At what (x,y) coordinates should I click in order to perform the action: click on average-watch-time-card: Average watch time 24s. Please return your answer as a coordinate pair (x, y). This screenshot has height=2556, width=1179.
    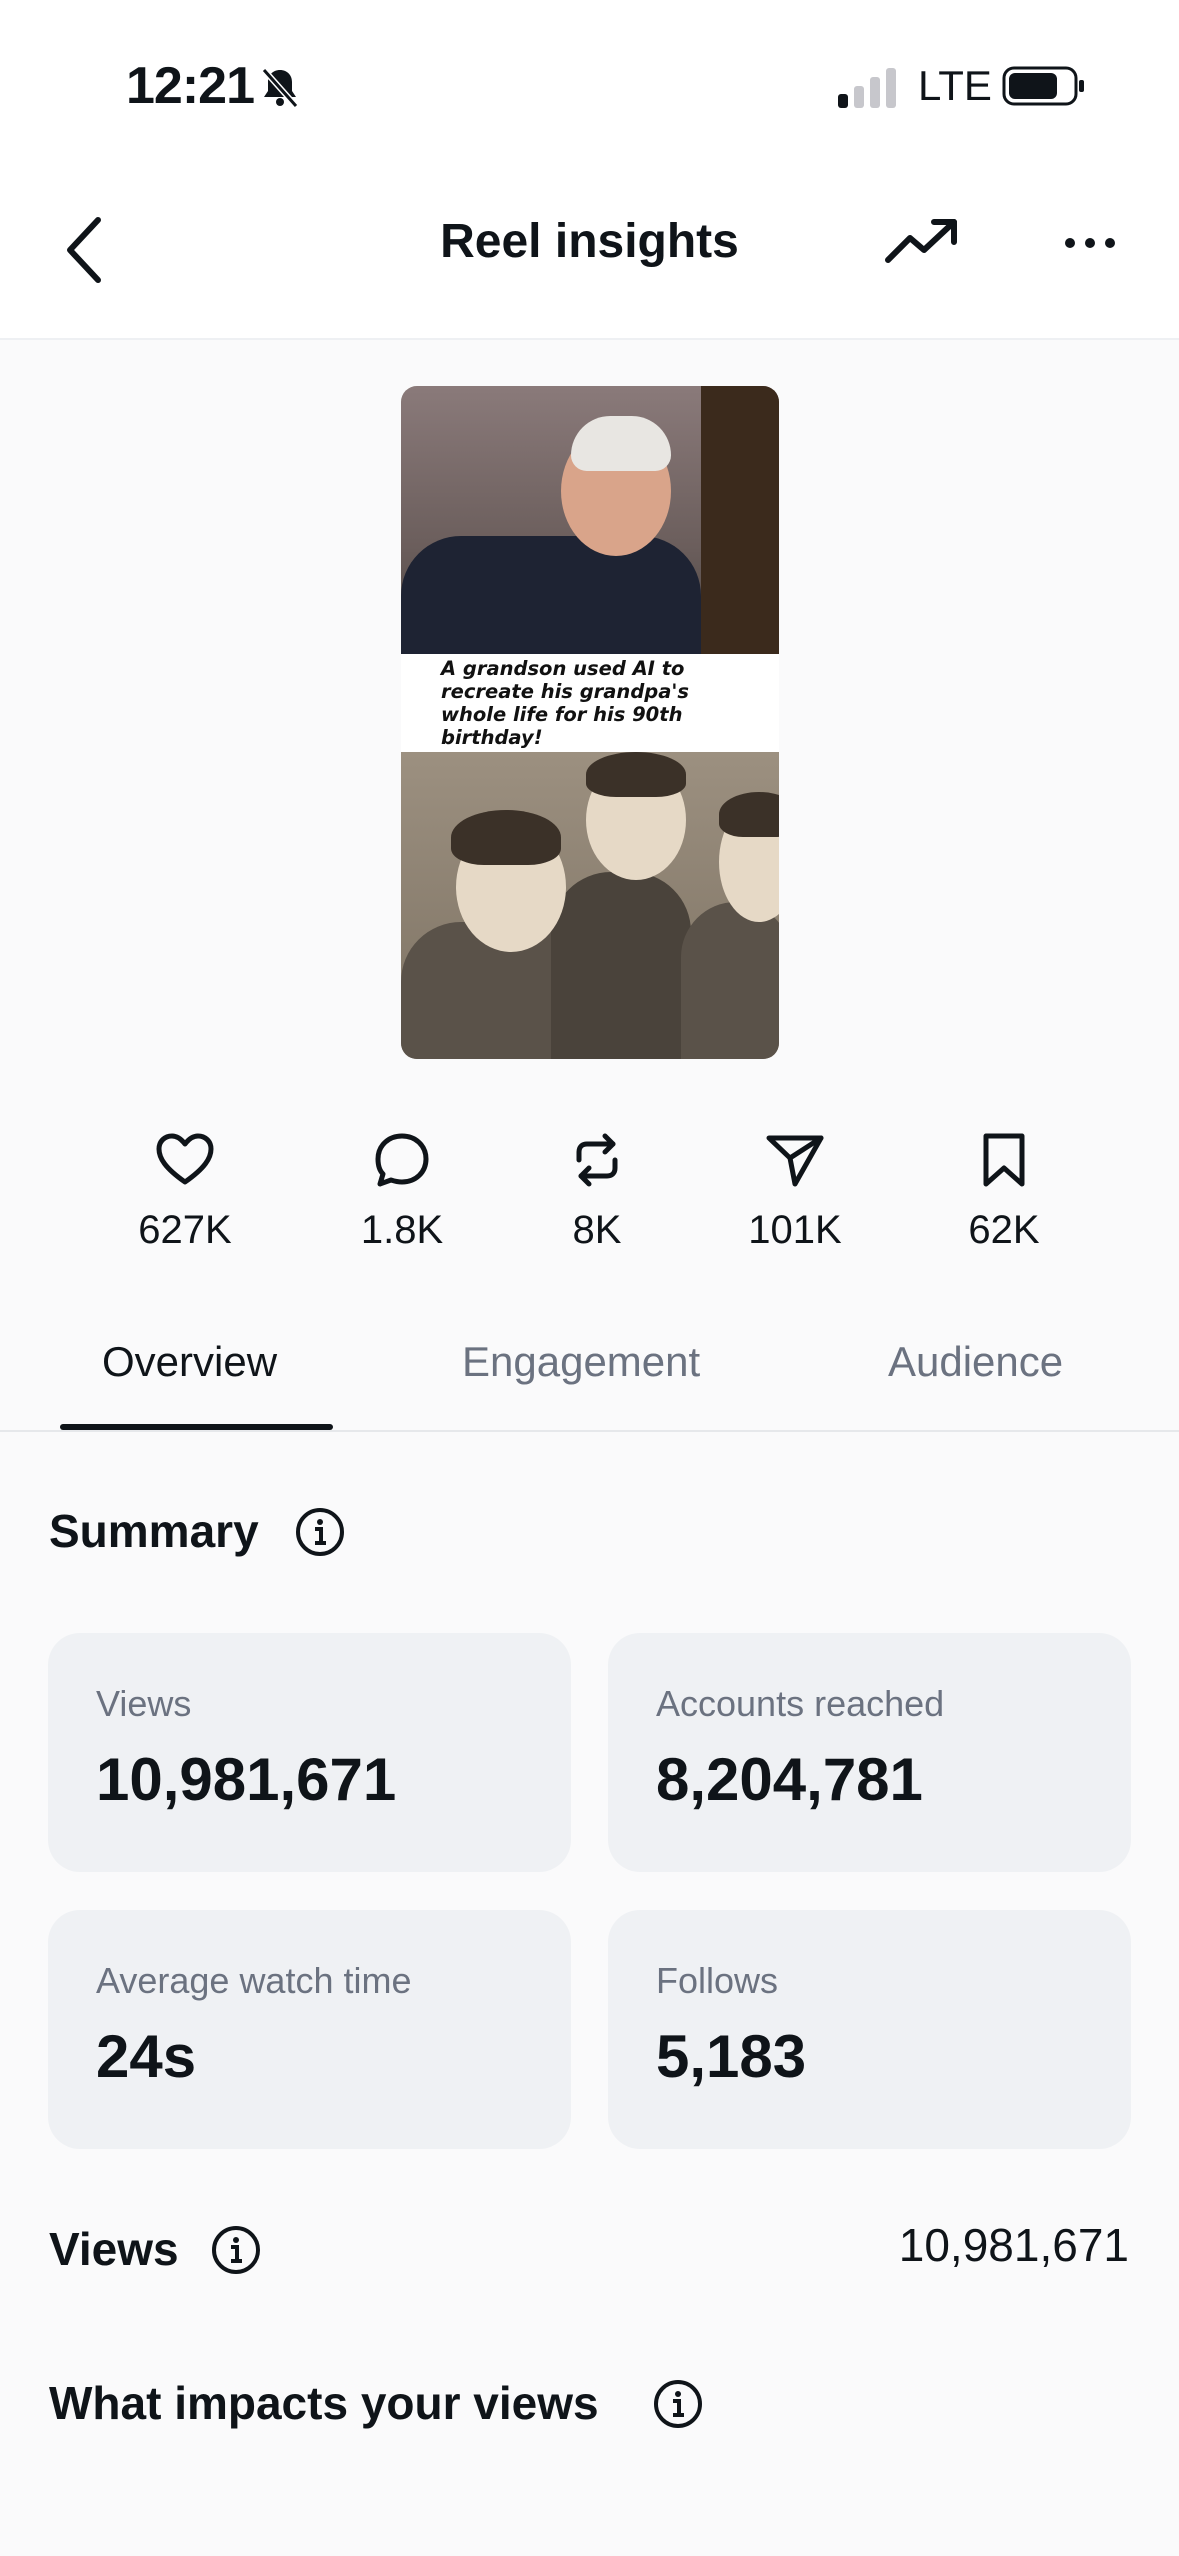
    Looking at the image, I should click on (309, 2029).